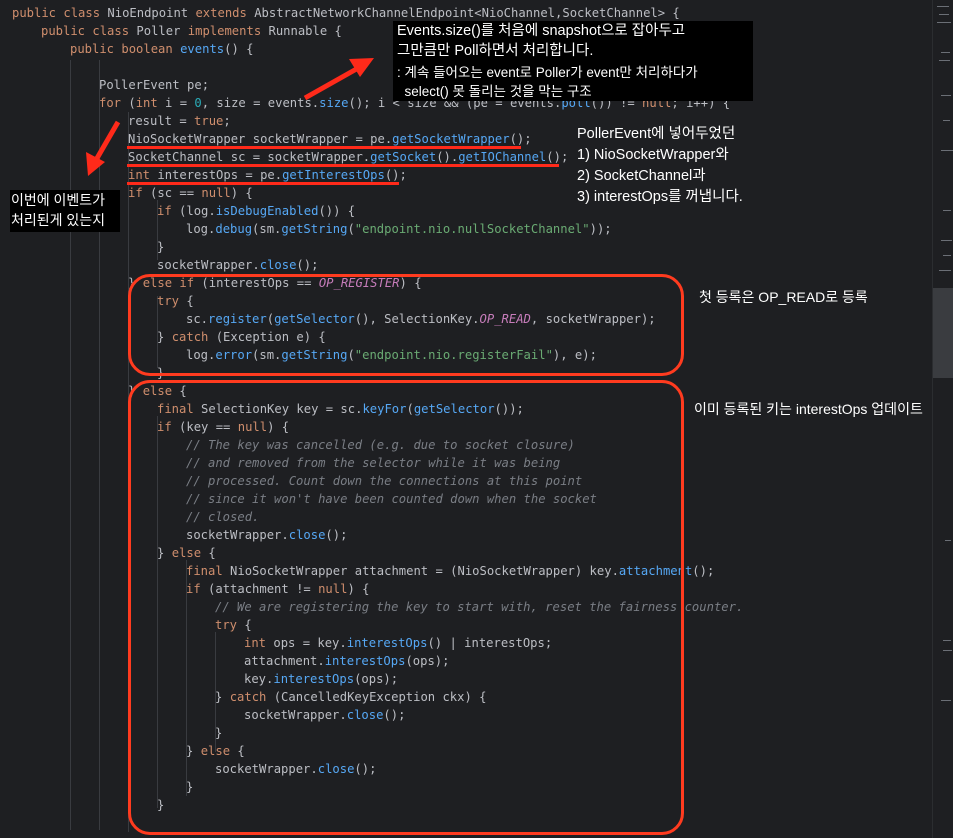 Image resolution: width=953 pixels, height=838 pixels. Describe the element at coordinates (808, 409) in the screenshot. I see `note-update: 이미 등록된 키는 interestOps 업데이트` at that location.